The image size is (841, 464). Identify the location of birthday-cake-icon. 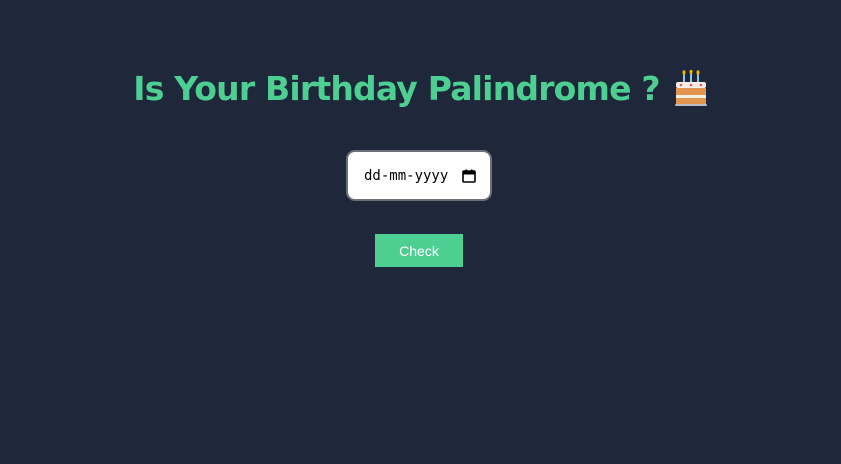
(691, 87).